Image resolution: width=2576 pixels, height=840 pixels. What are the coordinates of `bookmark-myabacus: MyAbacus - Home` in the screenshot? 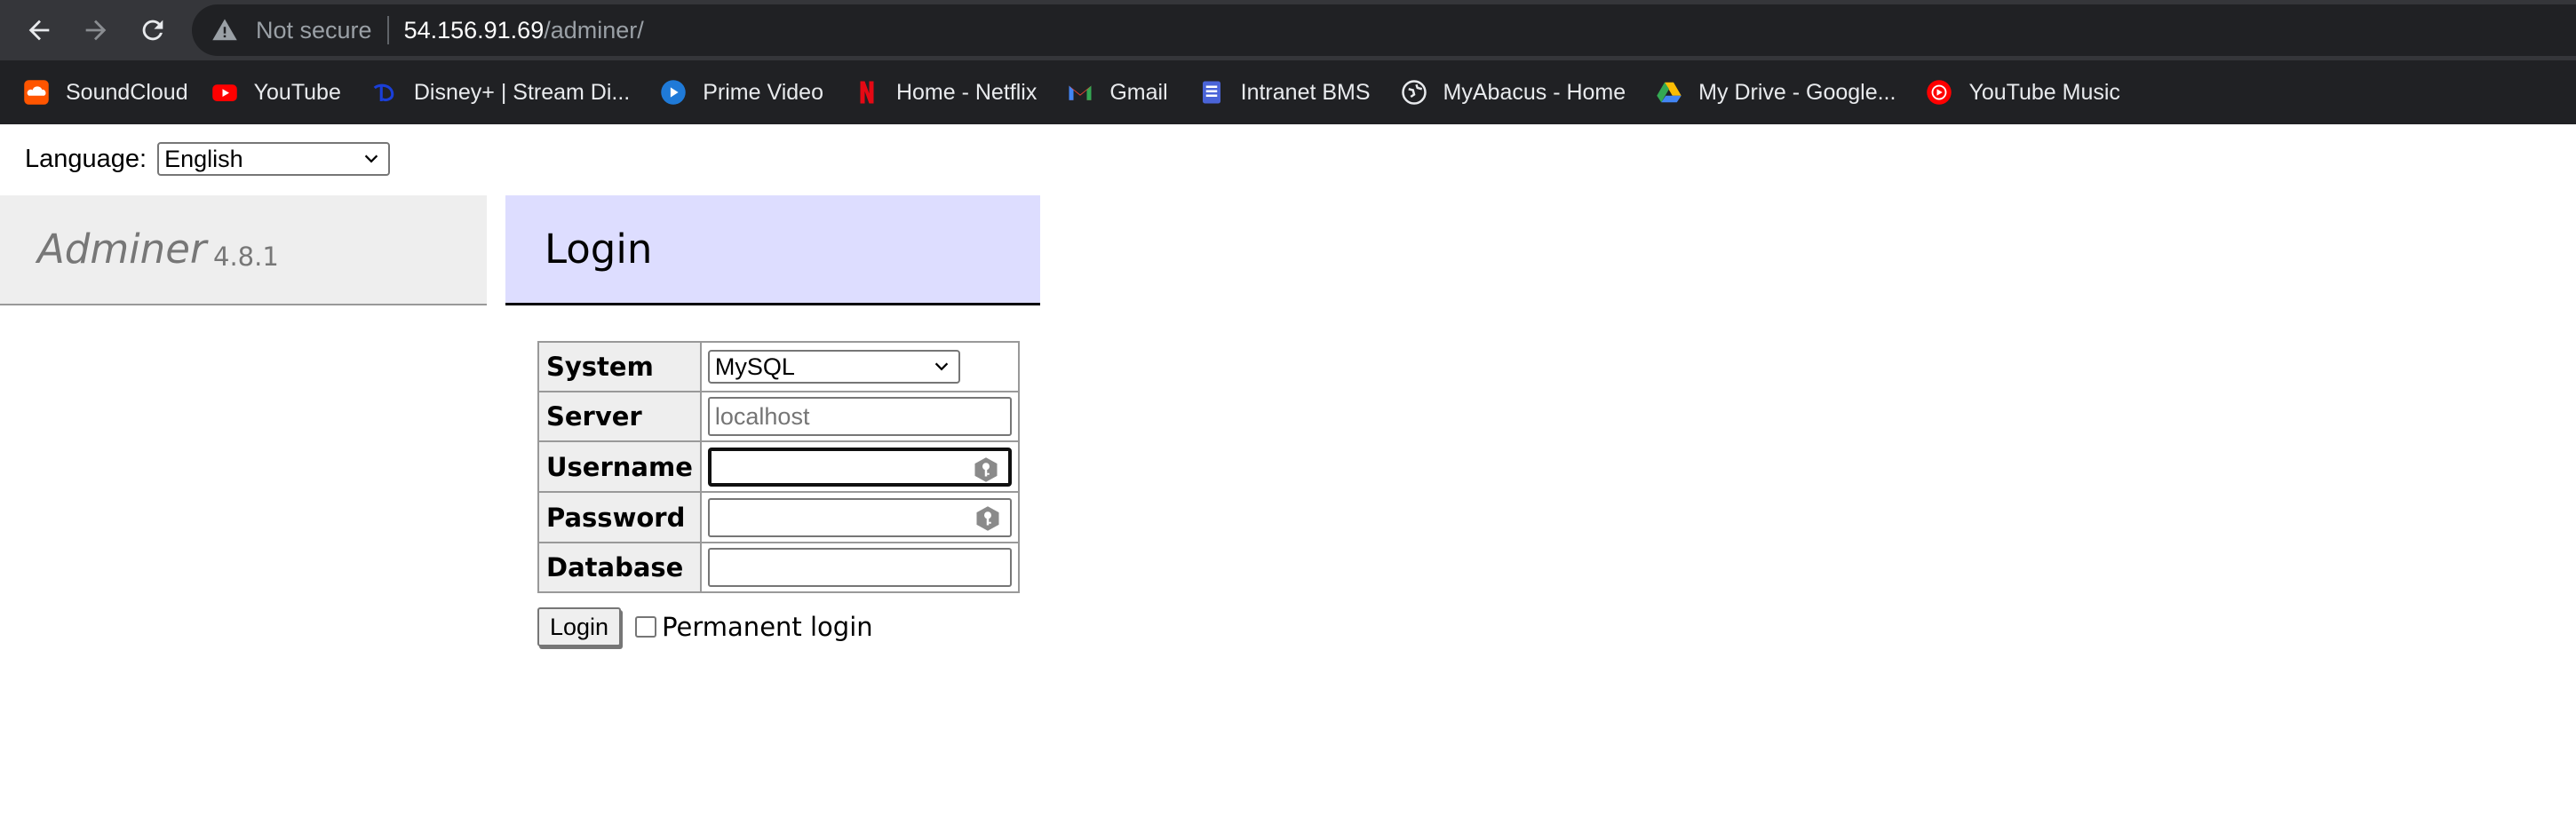 It's located at (1513, 92).